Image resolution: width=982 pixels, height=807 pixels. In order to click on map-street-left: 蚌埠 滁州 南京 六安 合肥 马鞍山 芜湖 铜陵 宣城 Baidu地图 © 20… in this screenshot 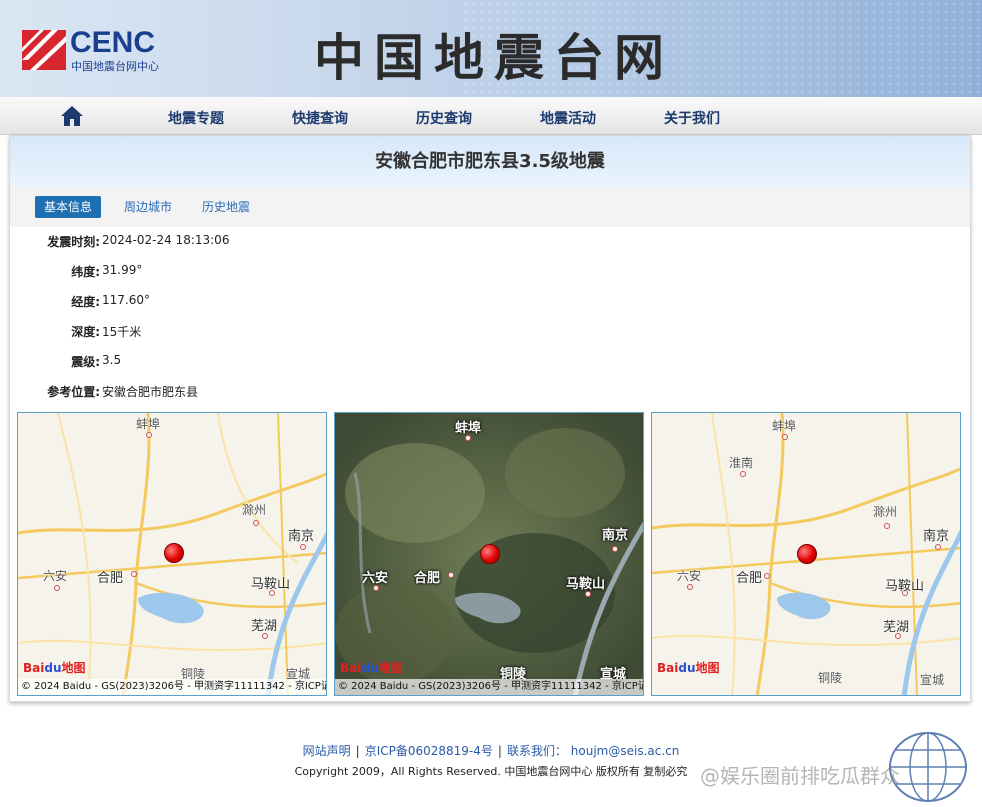, I will do `click(172, 554)`.